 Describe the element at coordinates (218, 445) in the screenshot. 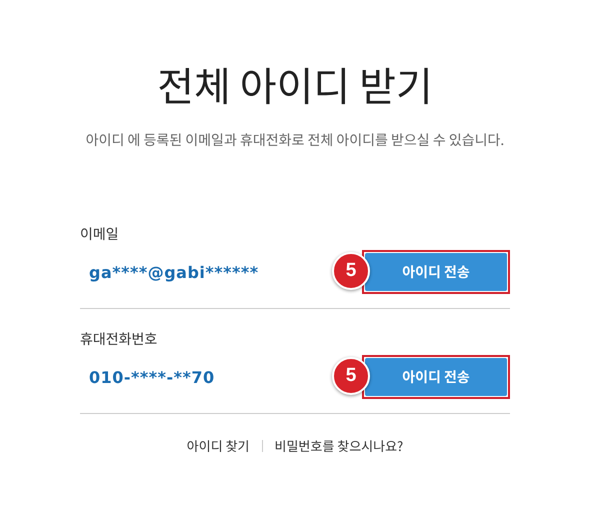

I see `footer-link: 아이디 찾기` at that location.